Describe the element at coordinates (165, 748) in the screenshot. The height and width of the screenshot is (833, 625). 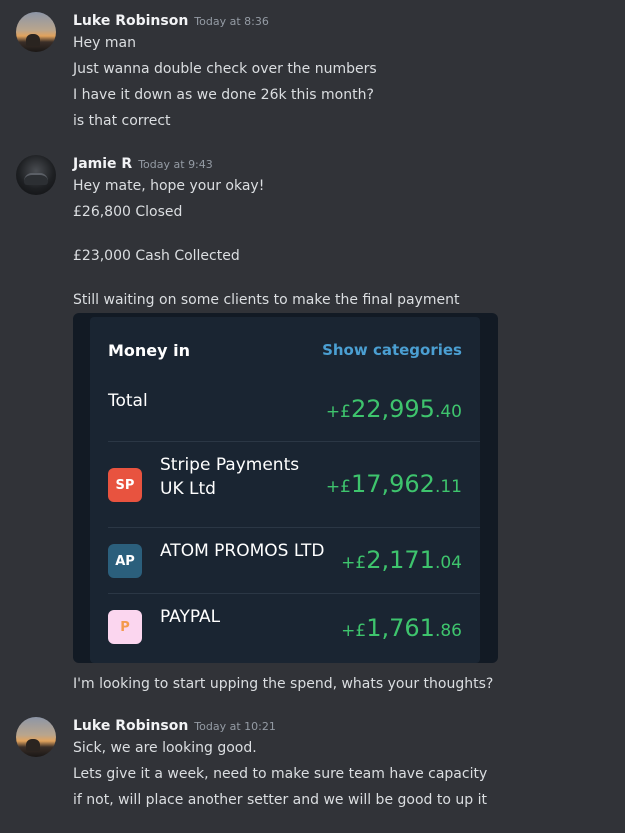
I see `message-text: Sick, we are looking good.` at that location.